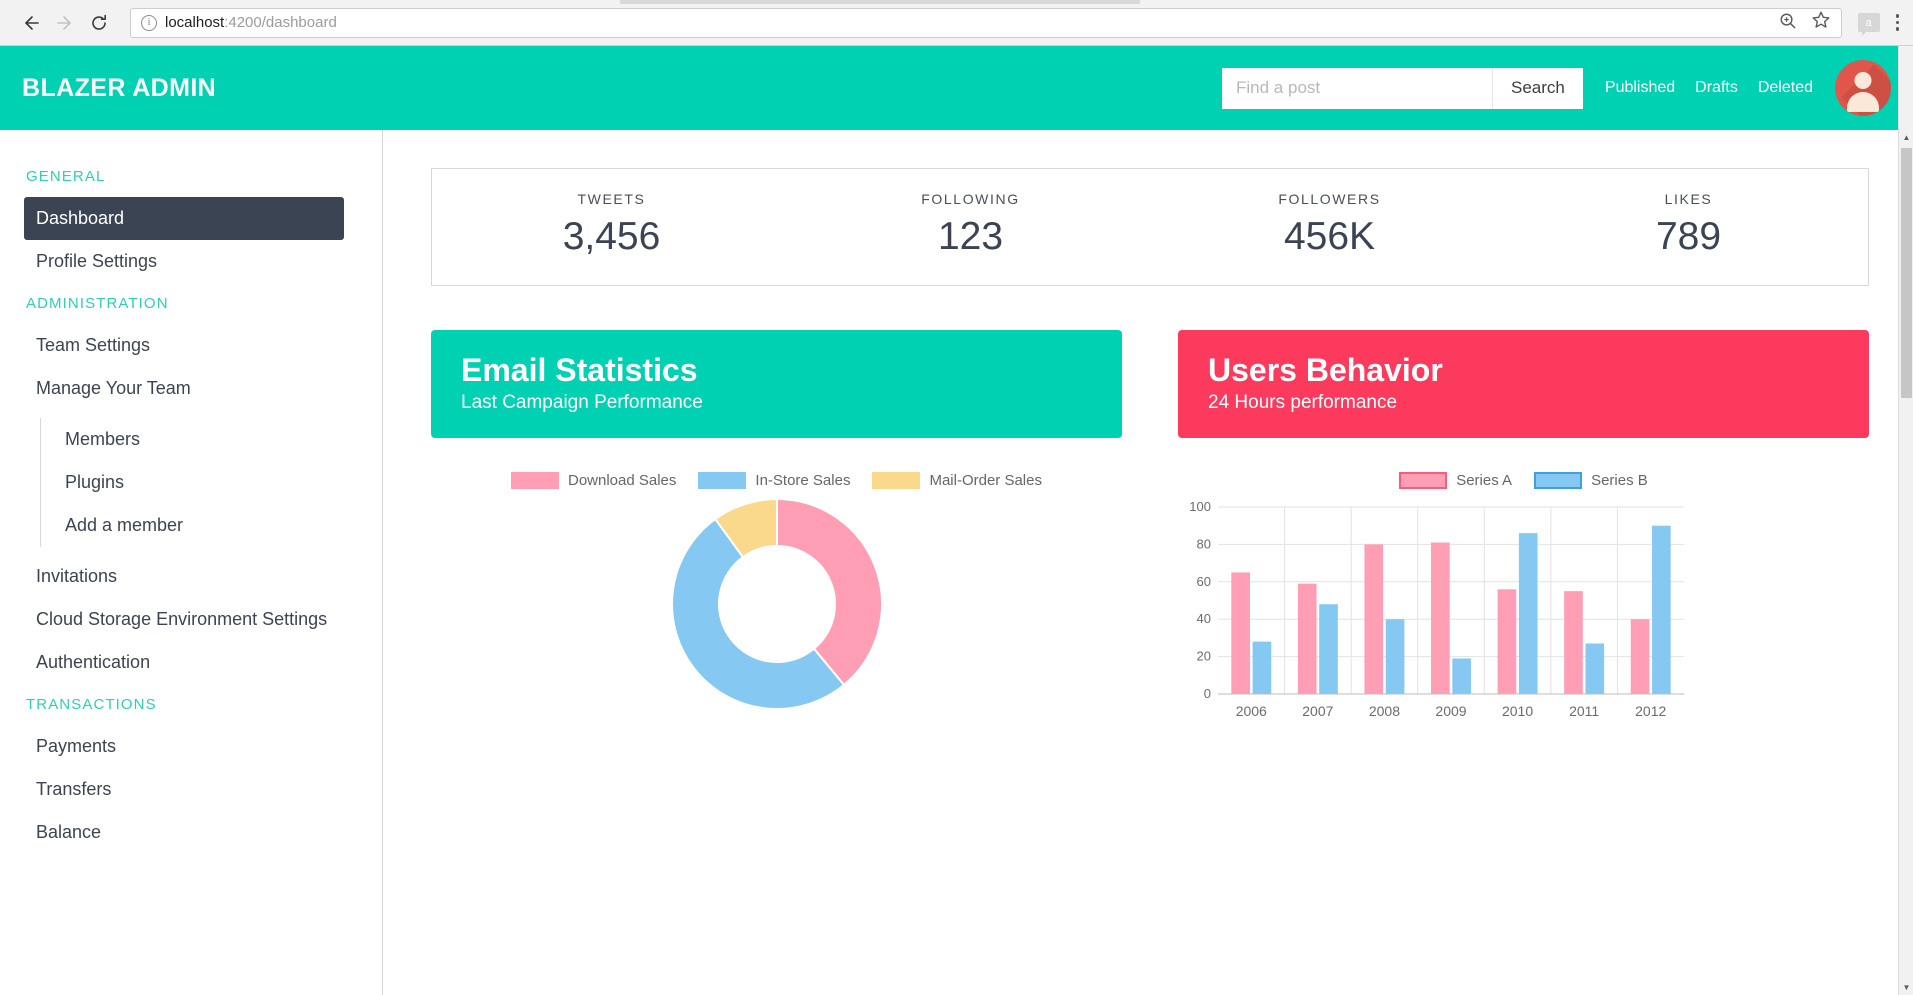 The image size is (1913, 995). Describe the element at coordinates (191, 345) in the screenshot. I see `sidebar-item-team-settings: Team Settings` at that location.